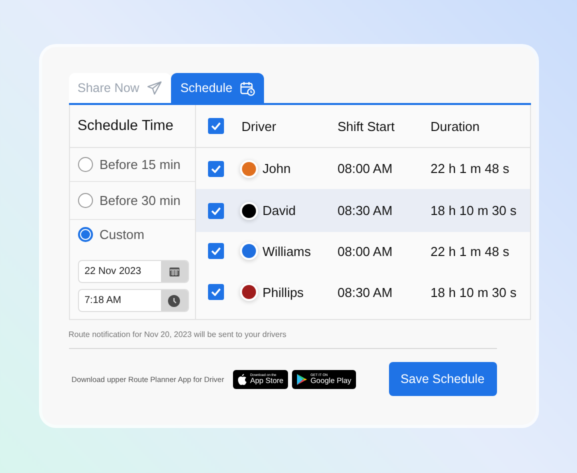 This screenshot has height=473, width=577. I want to click on calendar-icon, so click(174, 271).